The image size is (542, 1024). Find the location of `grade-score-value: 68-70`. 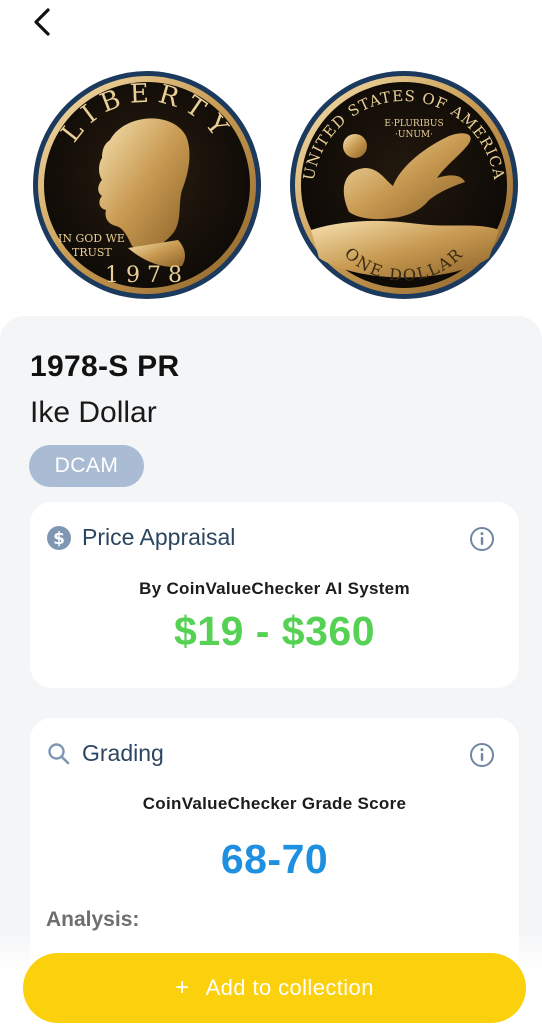

grade-score-value: 68-70 is located at coordinates (274, 859).